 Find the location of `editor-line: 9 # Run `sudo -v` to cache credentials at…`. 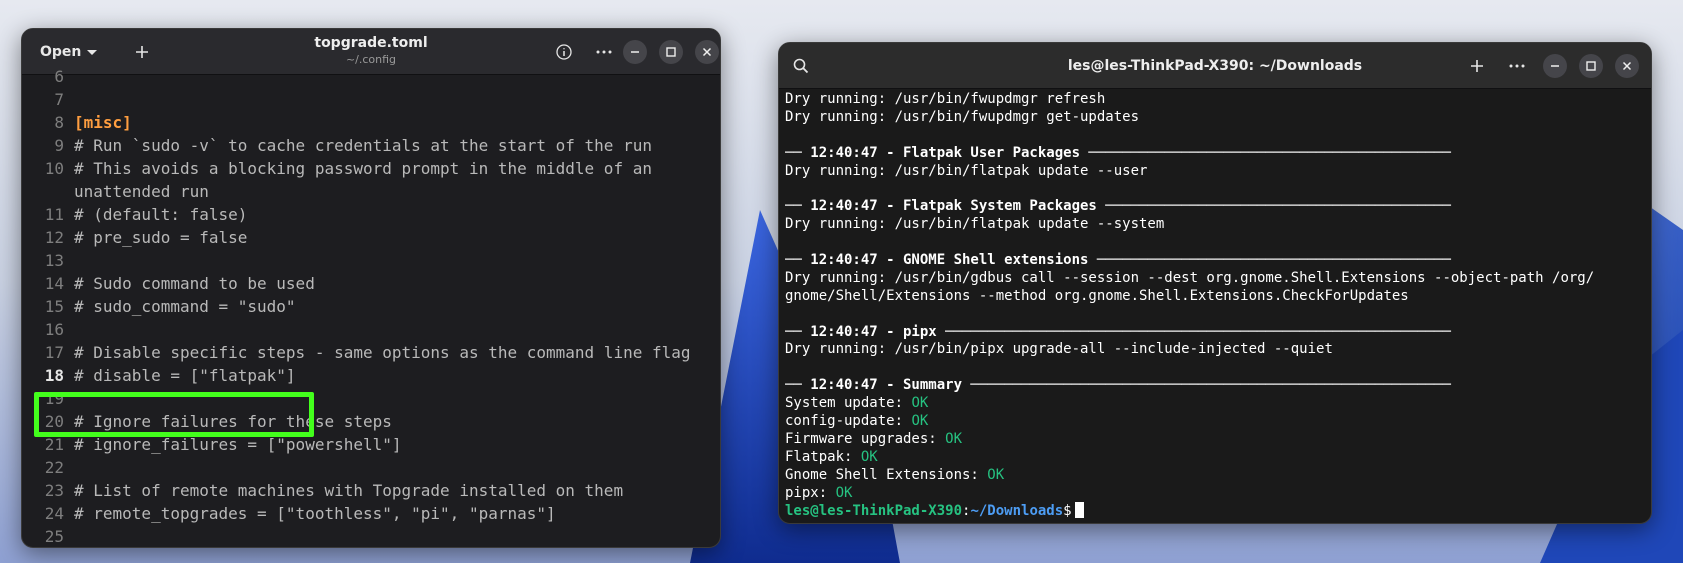

editor-line: 9 # Run `sudo -v` to cache credentials at… is located at coordinates (371, 145).